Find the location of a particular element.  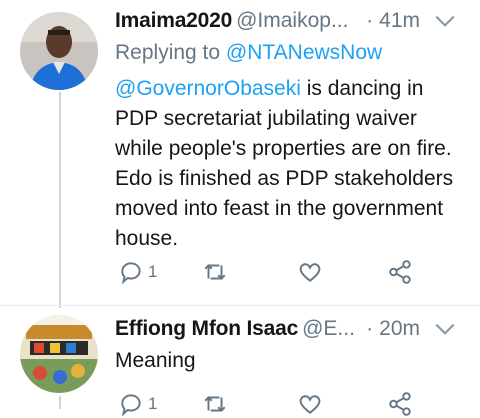

tweet-text: Meaning is located at coordinates (288, 361).